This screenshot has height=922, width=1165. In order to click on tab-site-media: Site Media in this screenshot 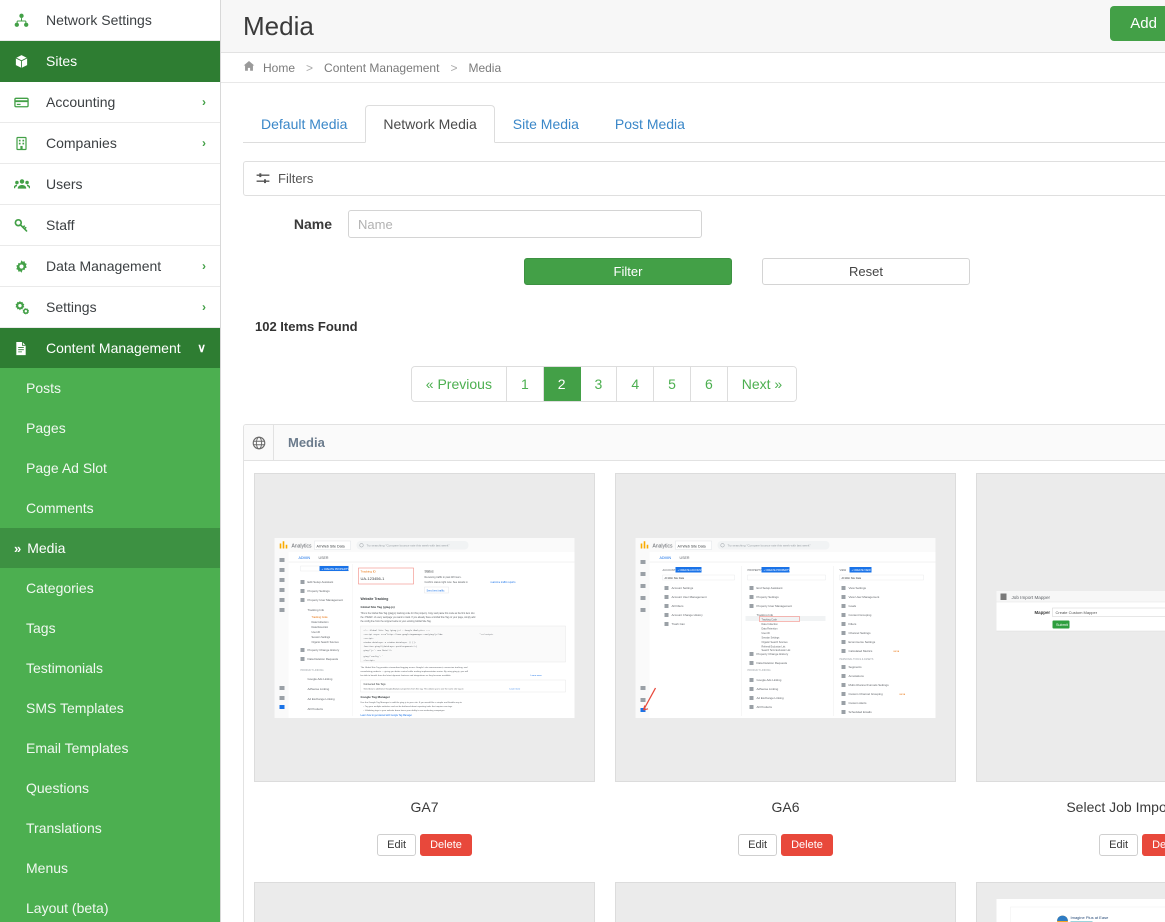, I will do `click(546, 124)`.